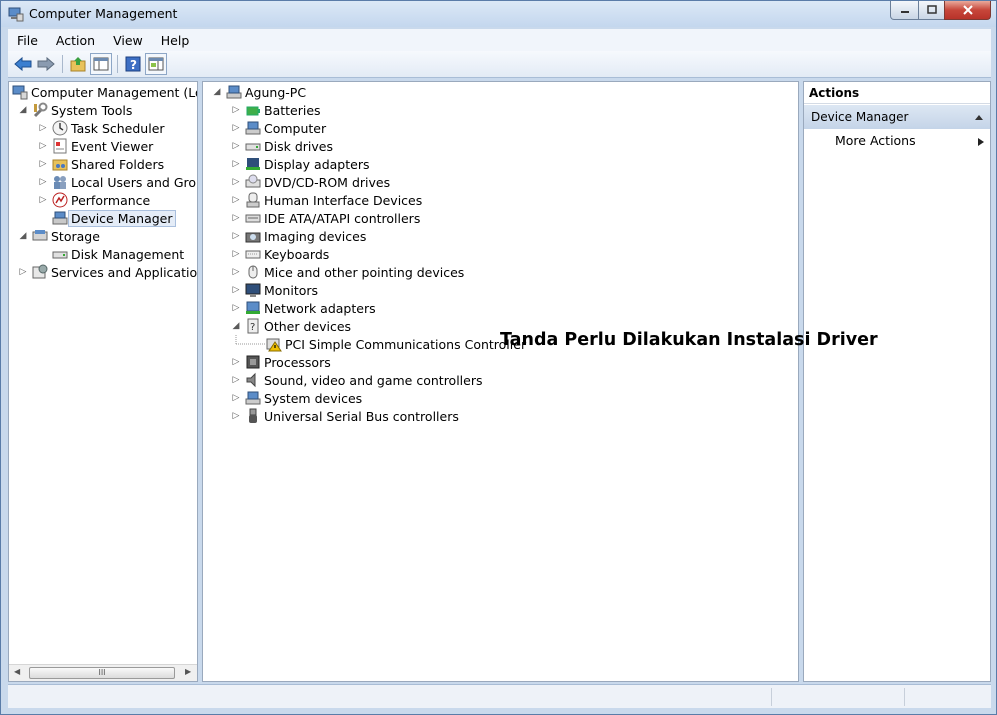 The width and height of the screenshot is (997, 715). I want to click on device-category-display-adapters: ▷ Display adapters, so click(300, 164).